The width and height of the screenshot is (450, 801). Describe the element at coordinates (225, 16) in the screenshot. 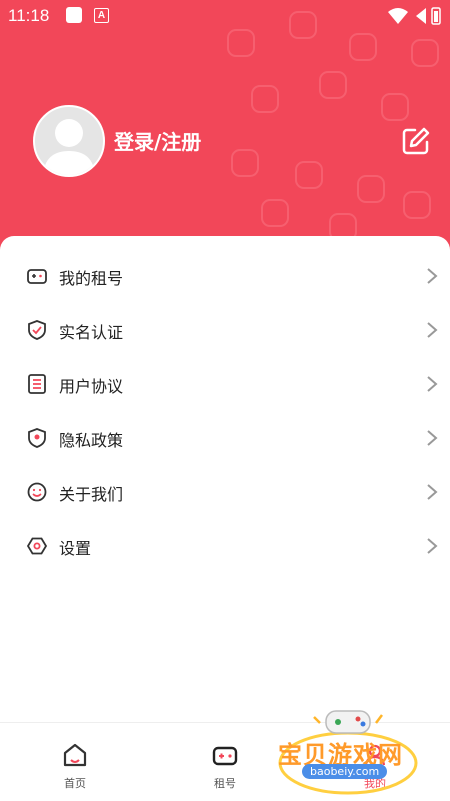

I see `status-bar: 11:18 A` at that location.